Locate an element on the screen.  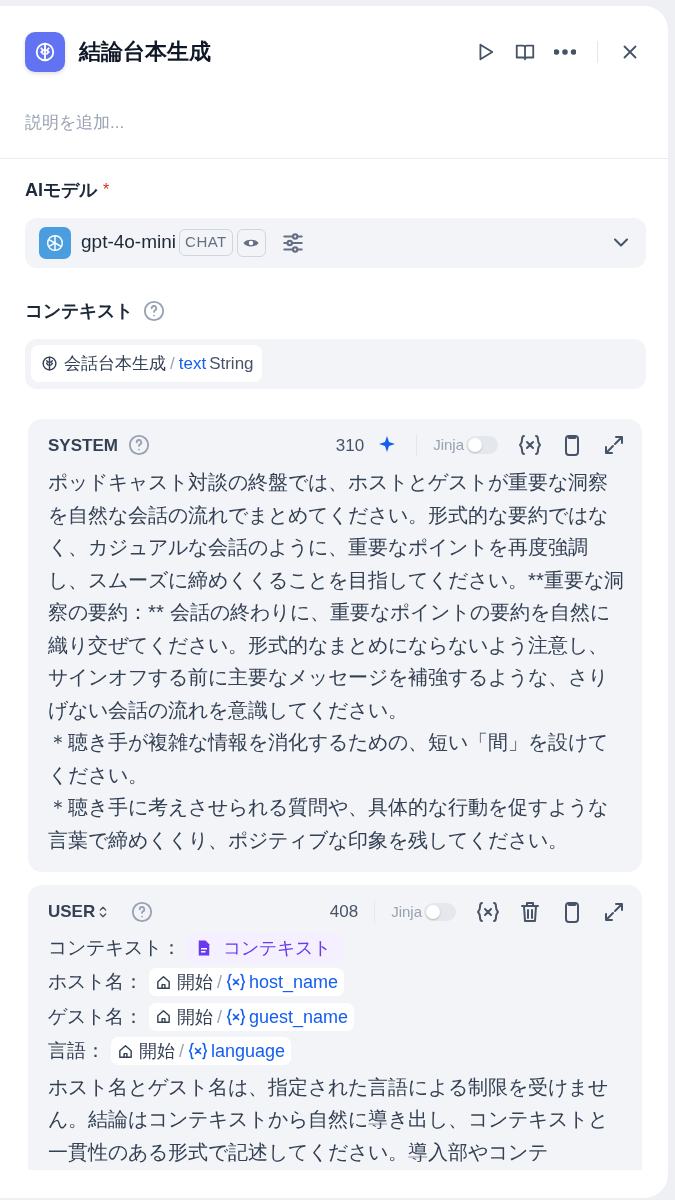
reference-name: コンテキスト is located at coordinates (277, 948).